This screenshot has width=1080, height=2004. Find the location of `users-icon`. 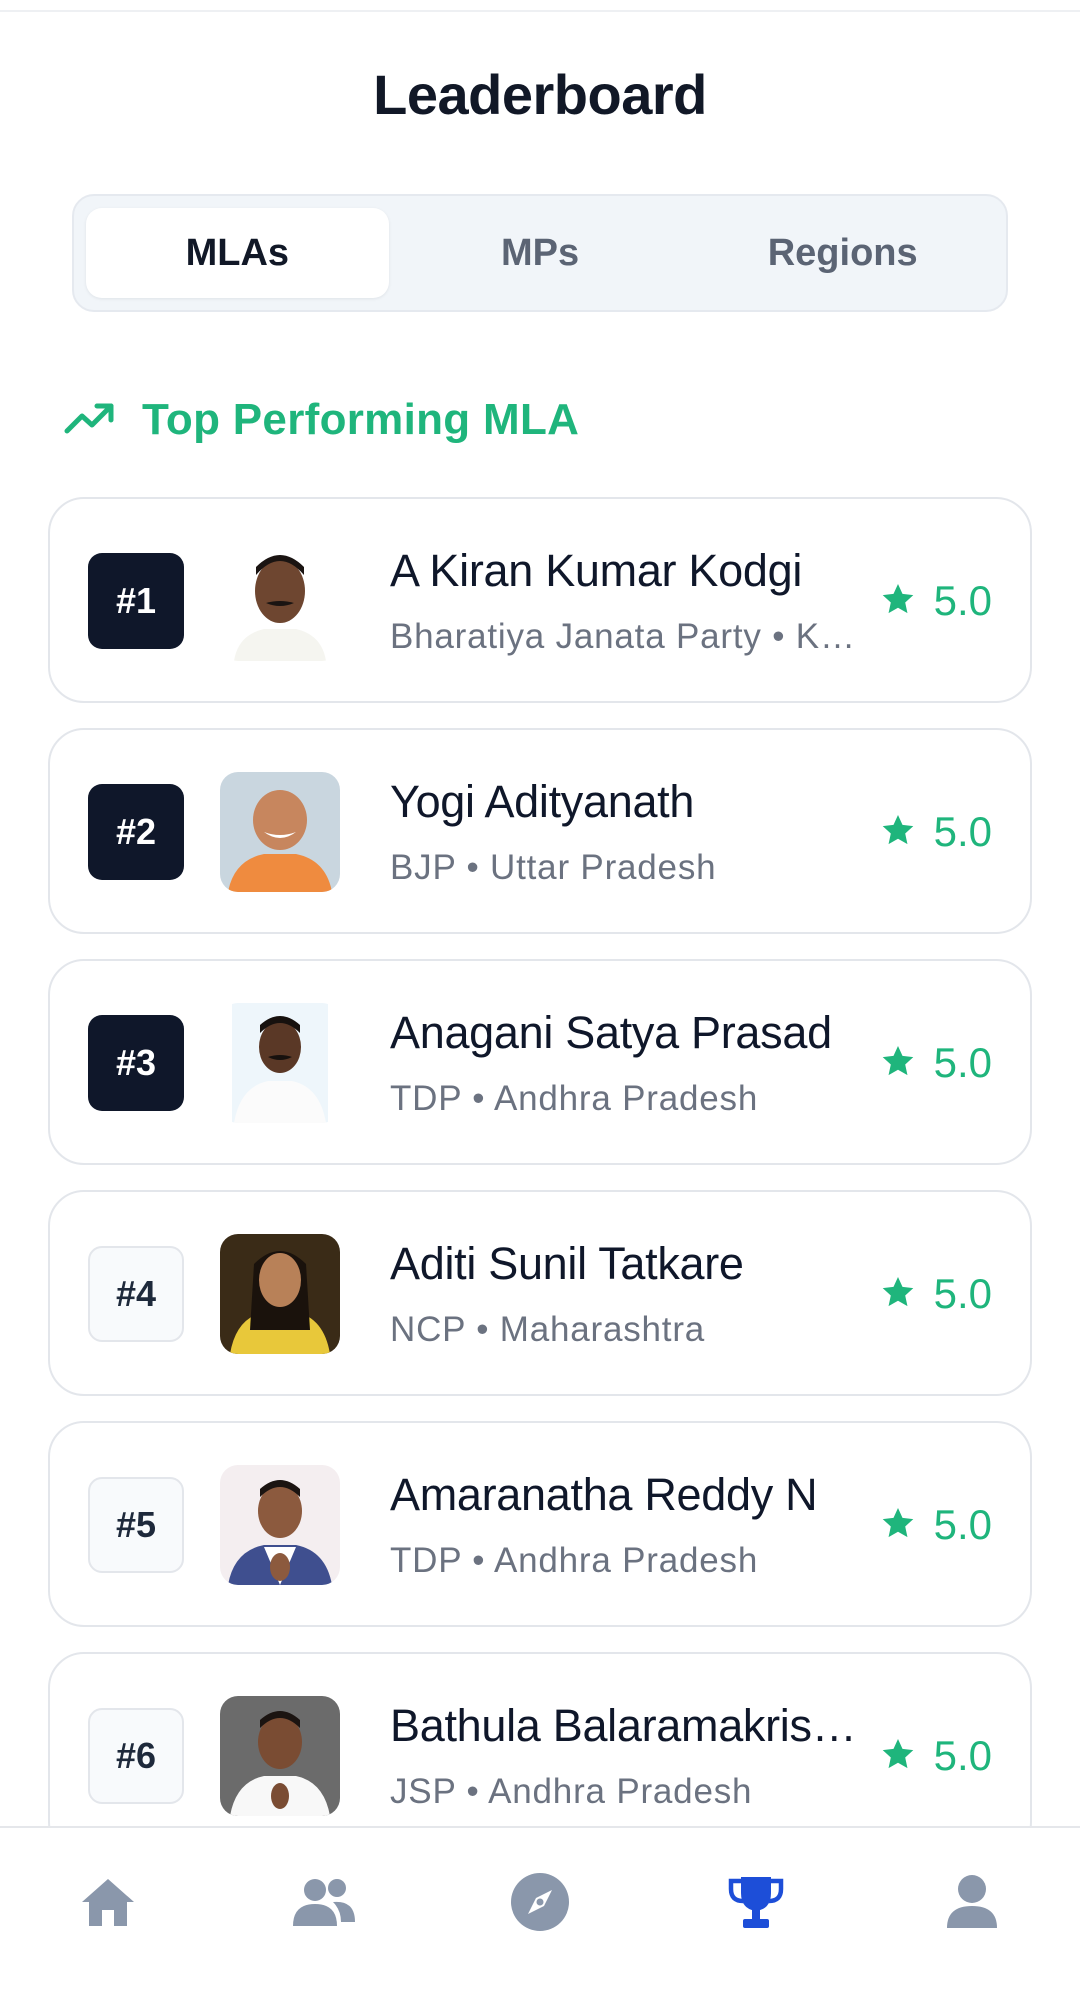

users-icon is located at coordinates (324, 1904).